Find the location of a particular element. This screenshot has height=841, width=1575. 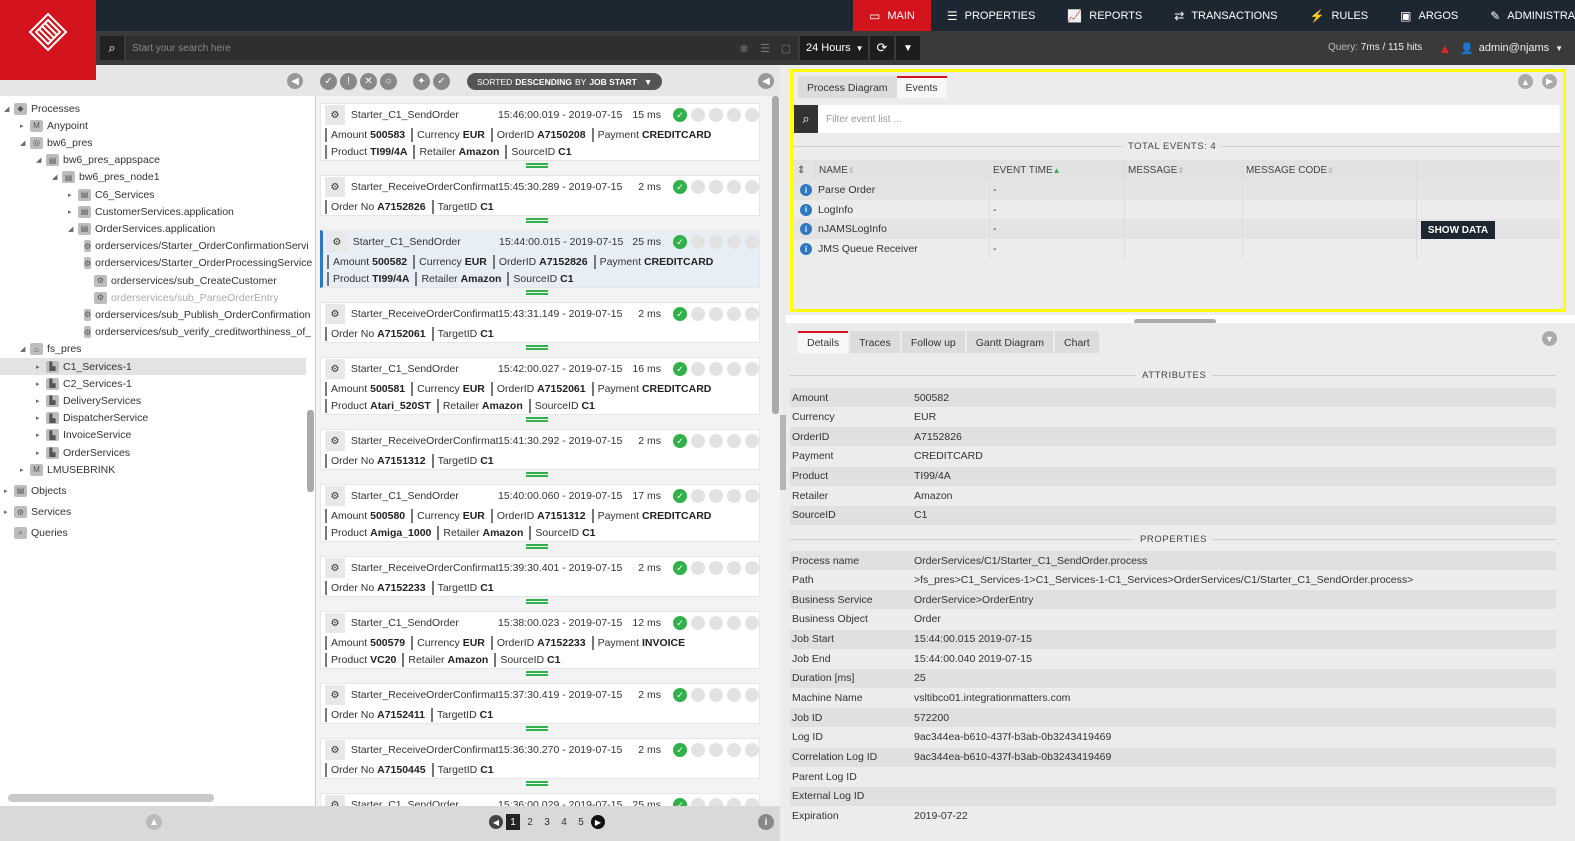

event-filter-input is located at coordinates (1189, 119).